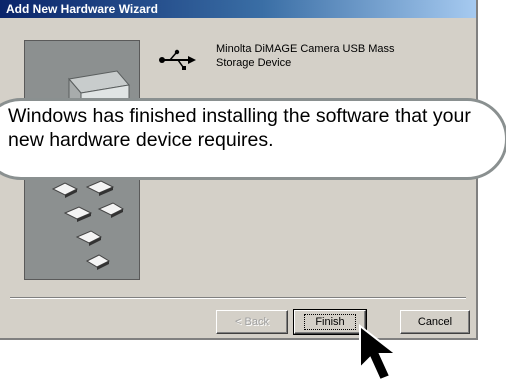  Describe the element at coordinates (330, 322) in the screenshot. I see `finish-button-label: Finish` at that location.